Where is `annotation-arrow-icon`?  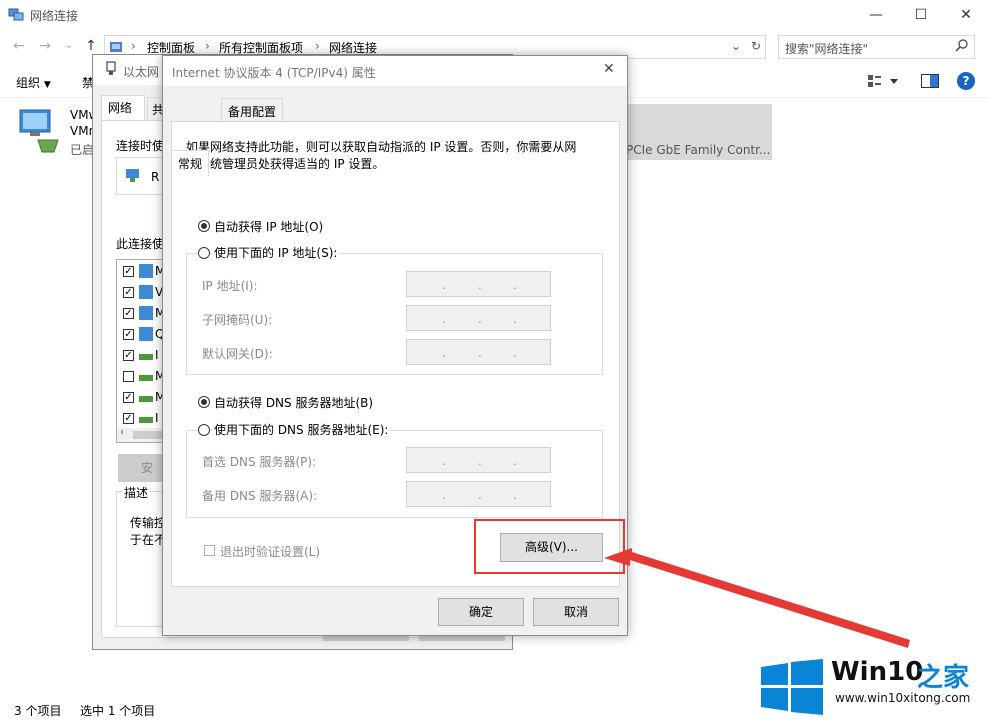 annotation-arrow-icon is located at coordinates (757, 598).